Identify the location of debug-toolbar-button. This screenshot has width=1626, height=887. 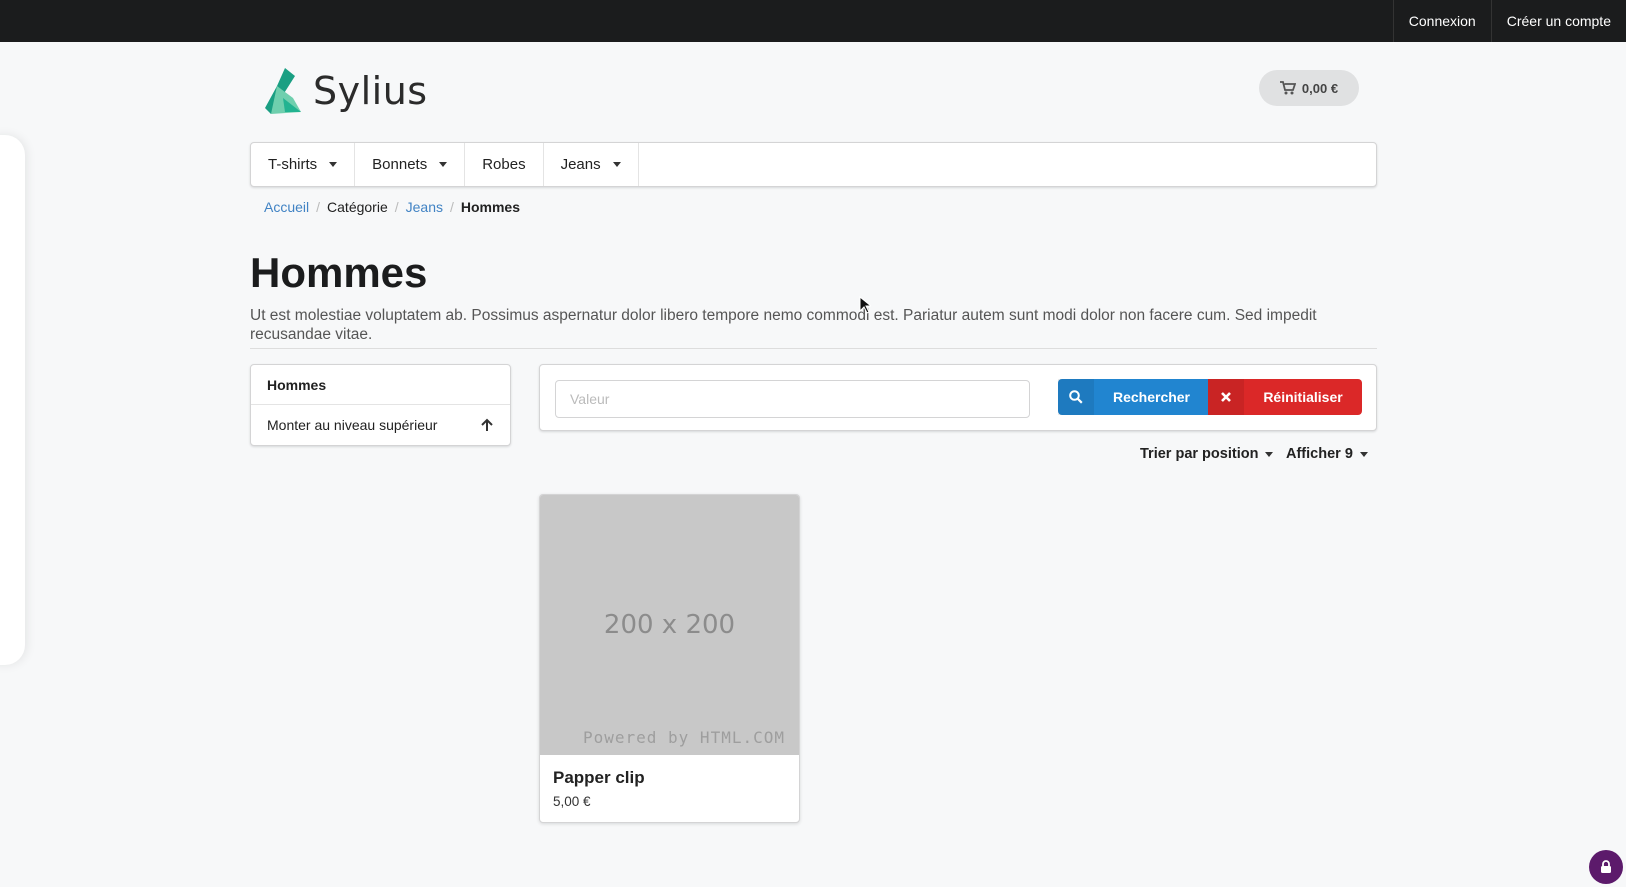
(1606, 867).